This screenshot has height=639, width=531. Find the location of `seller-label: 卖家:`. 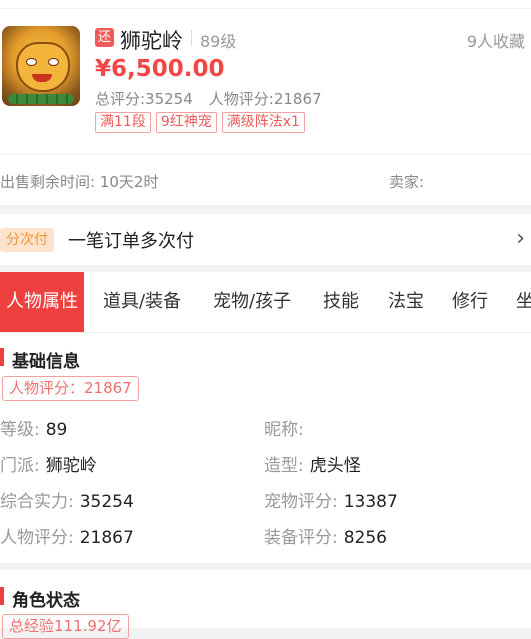

seller-label: 卖家: is located at coordinates (406, 181).